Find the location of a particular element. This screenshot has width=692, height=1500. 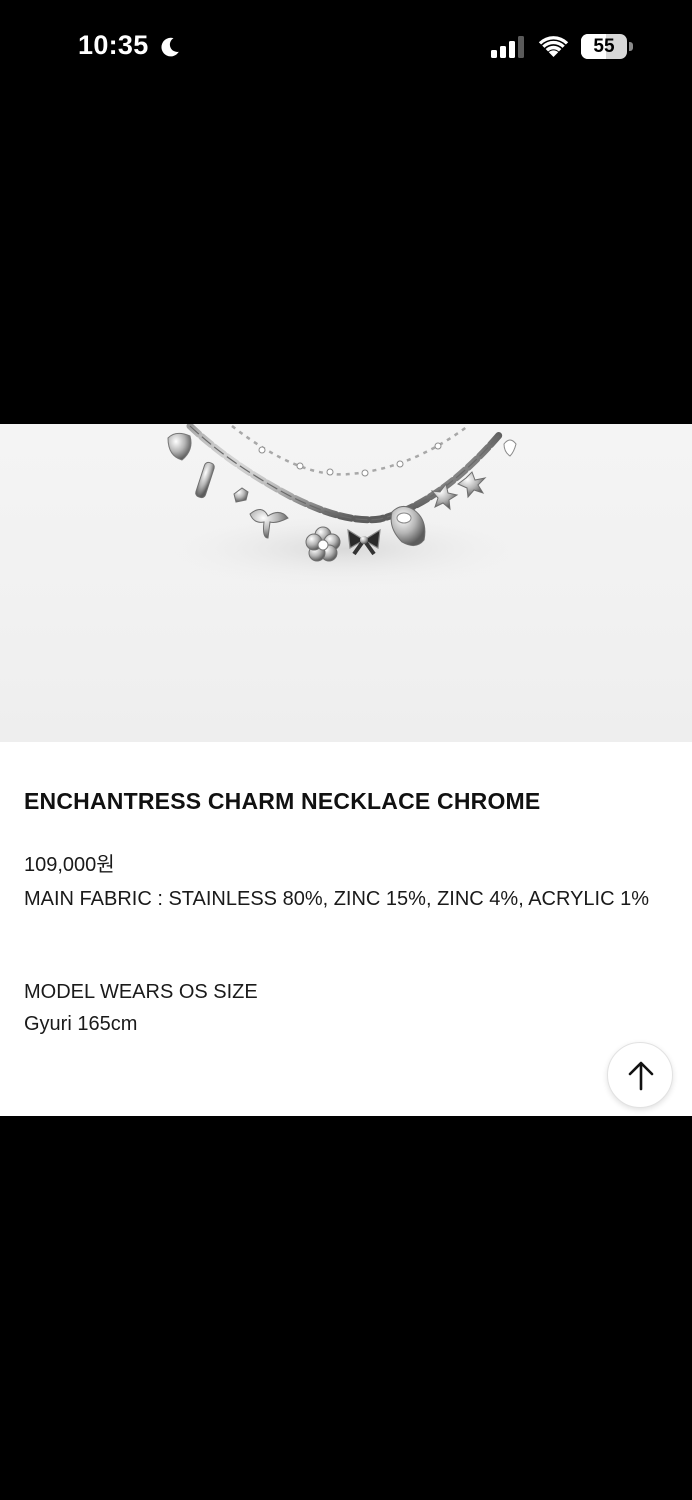

battery-level: 55 is located at coordinates (604, 46).